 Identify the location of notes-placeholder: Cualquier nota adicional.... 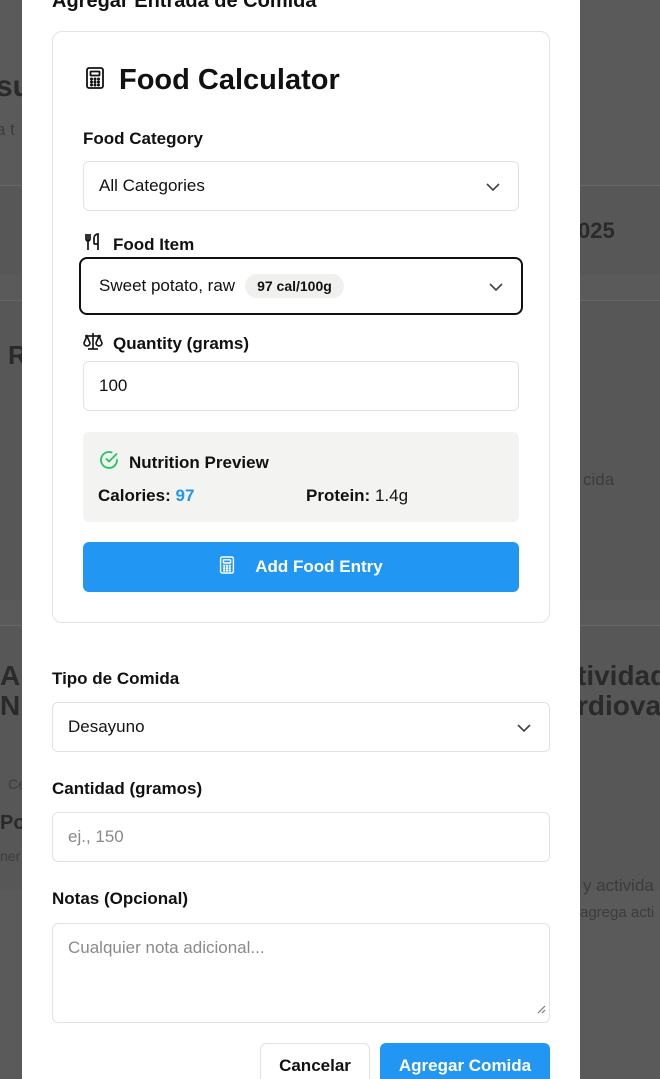
(166, 947).